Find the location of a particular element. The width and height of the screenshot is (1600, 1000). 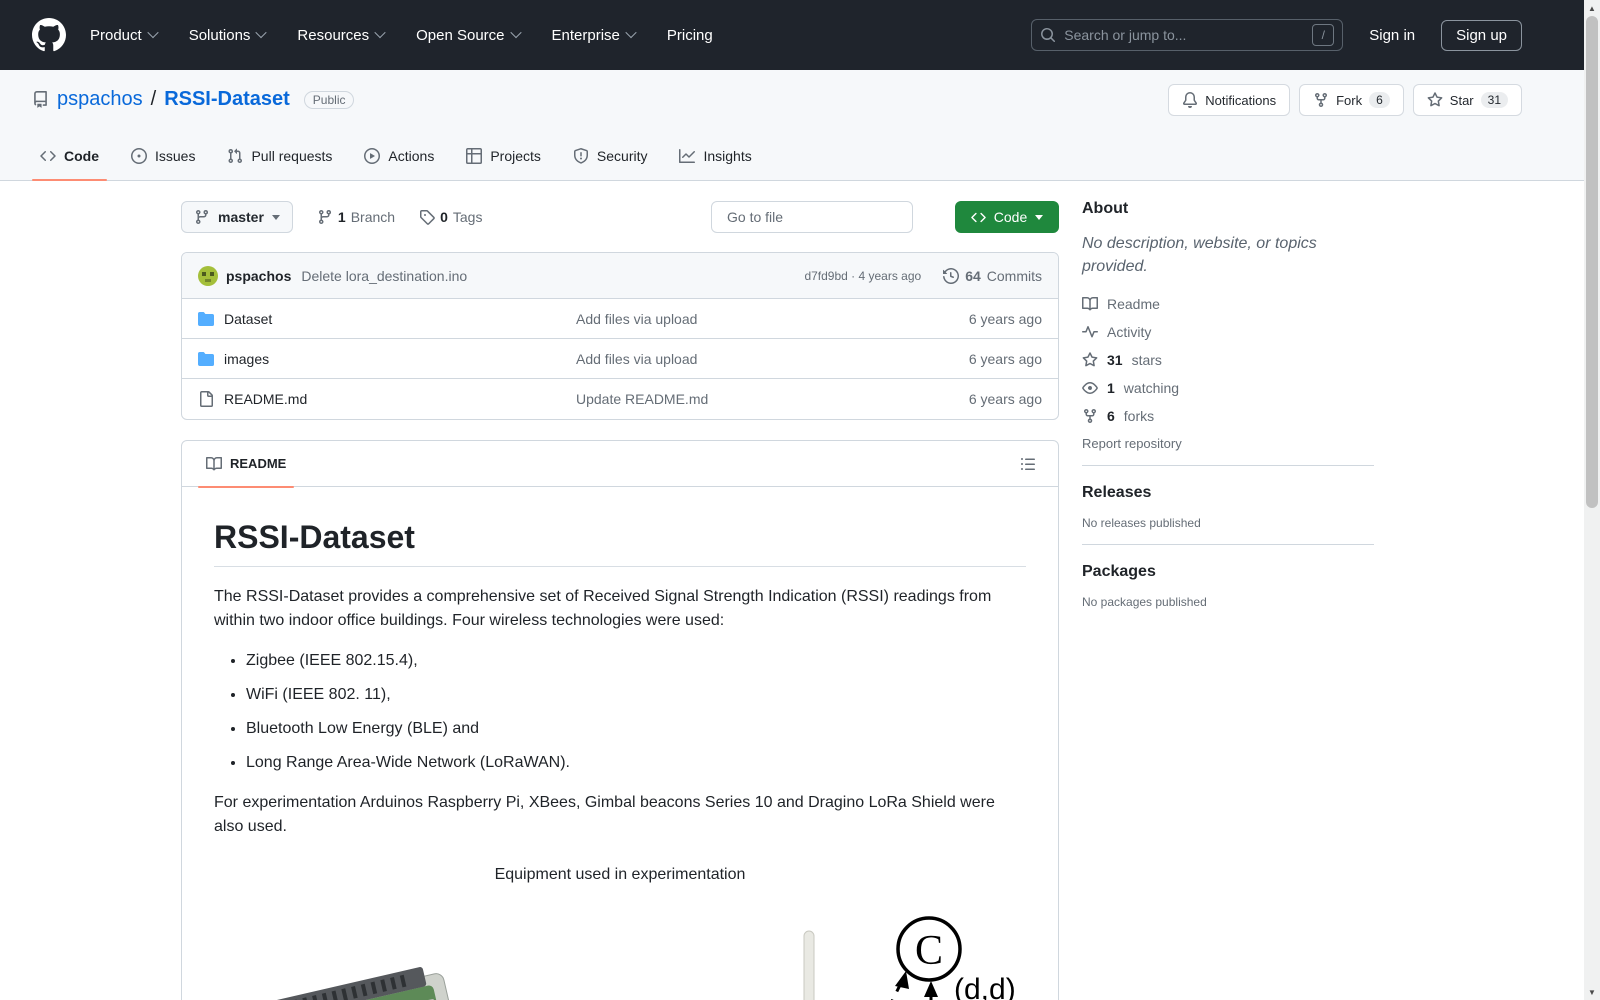

forks-link: 6 forks is located at coordinates (1228, 416).